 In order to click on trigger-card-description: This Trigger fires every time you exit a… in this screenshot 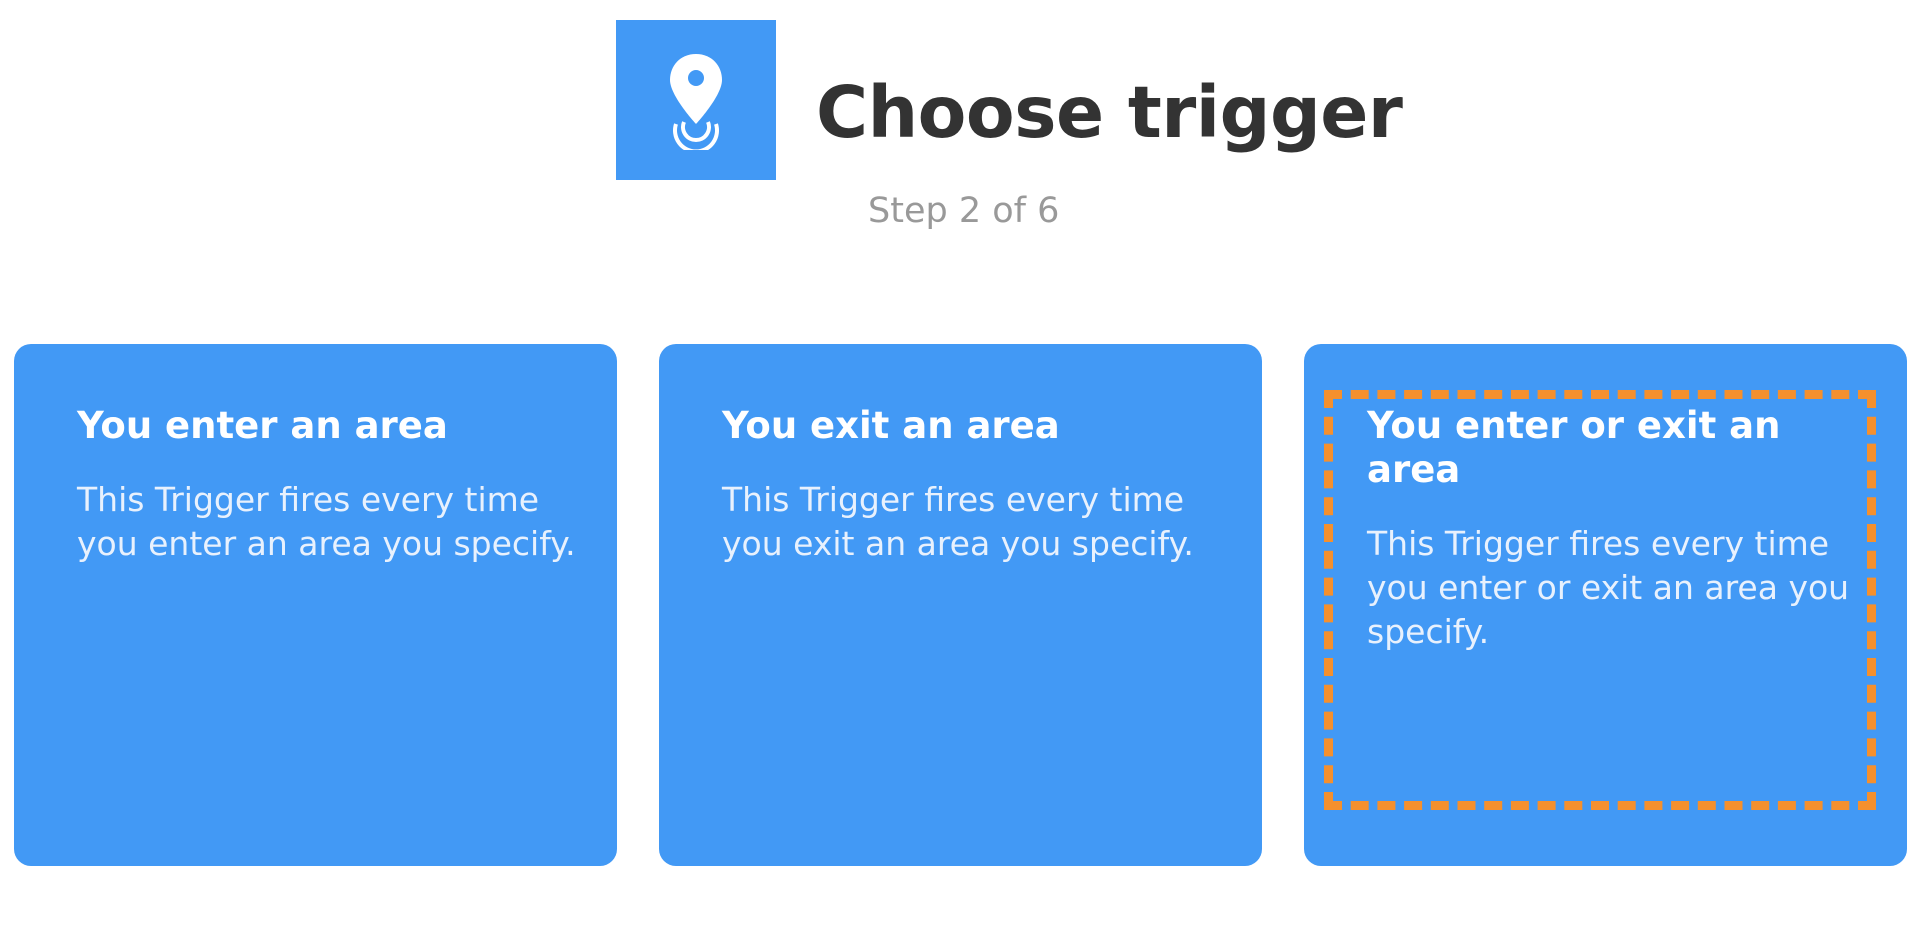, I will do `click(958, 521)`.